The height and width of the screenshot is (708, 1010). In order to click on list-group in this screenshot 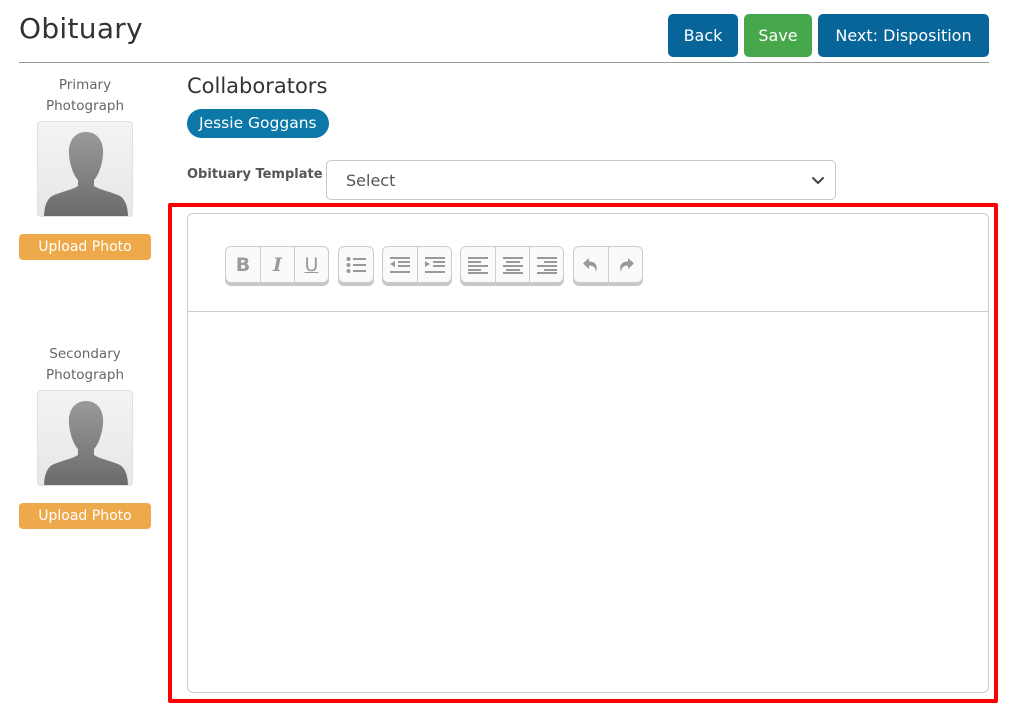, I will do `click(356, 264)`.